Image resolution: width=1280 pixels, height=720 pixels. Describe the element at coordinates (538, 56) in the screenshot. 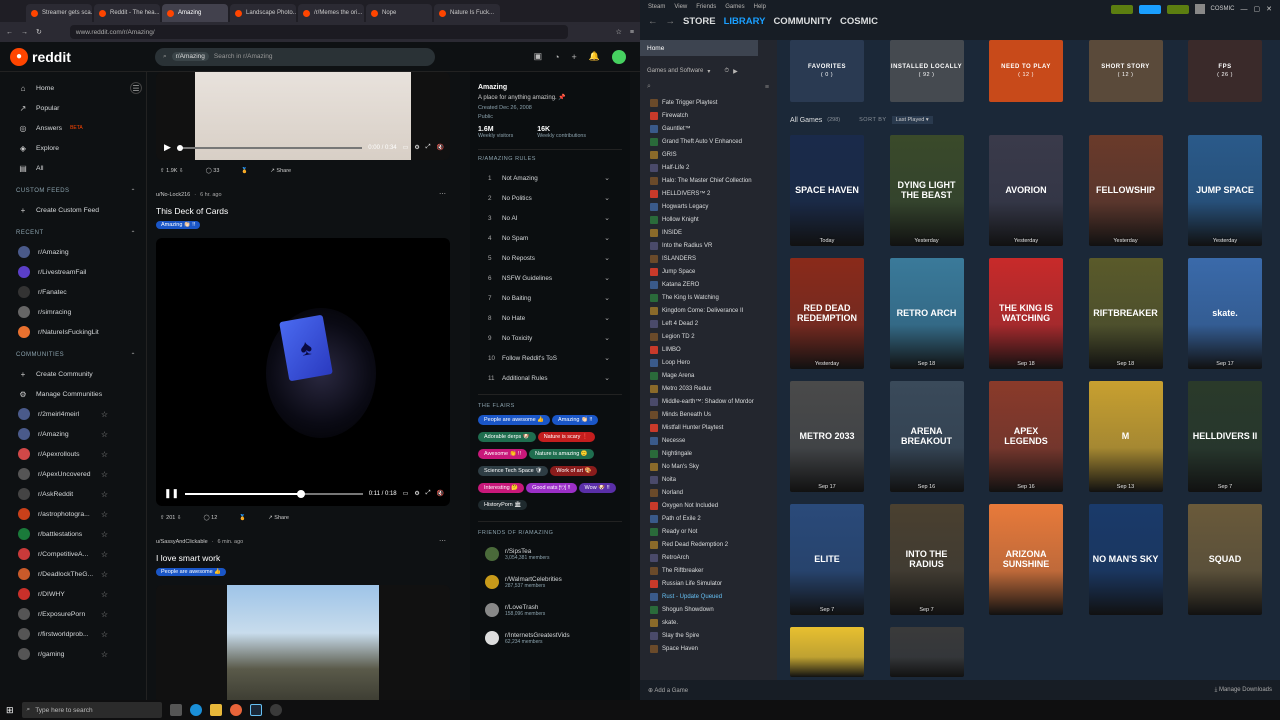

I see `ads-icon: ▣` at that location.